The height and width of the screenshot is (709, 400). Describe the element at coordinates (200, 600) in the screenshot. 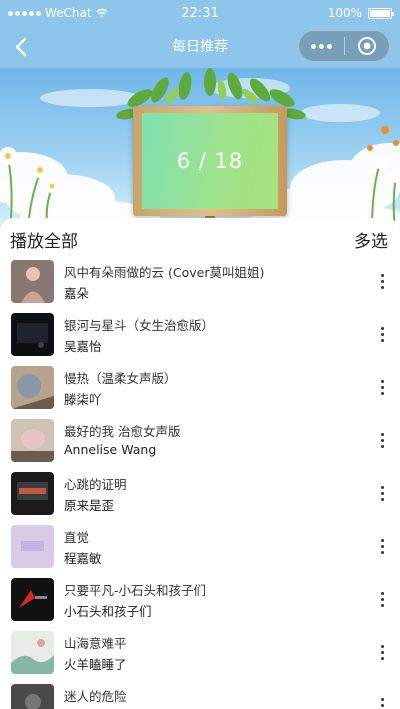

I see `song-row: 只要平凡-小石头和孩子们 小石头和孩子们` at that location.